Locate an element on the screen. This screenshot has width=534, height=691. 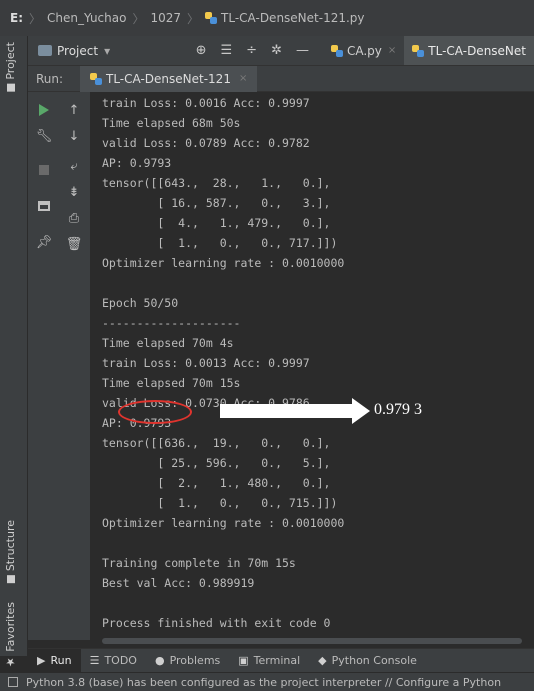
rerun-button is located at coordinates (44, 110).